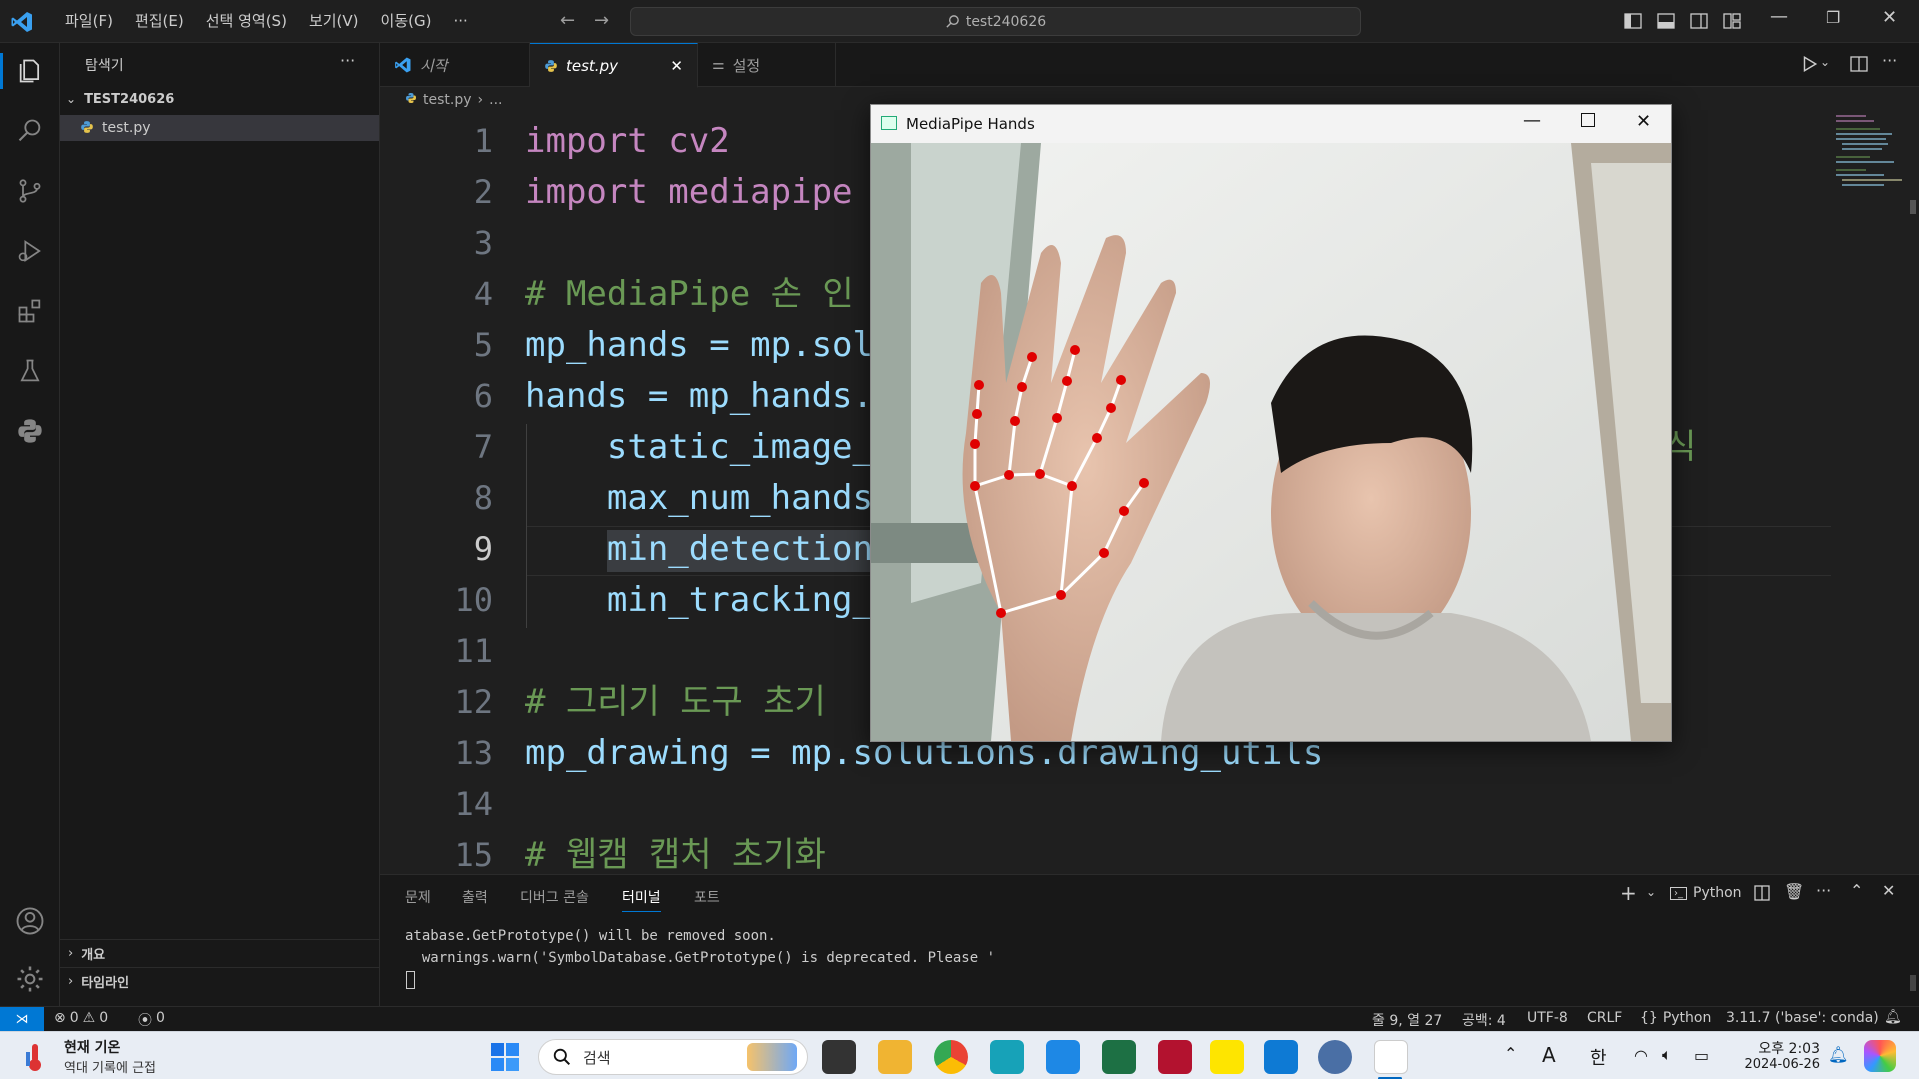 The width and height of the screenshot is (1919, 1079). What do you see at coordinates (418, 897) in the screenshot?
I see `panel-tab-problems: 문제` at bounding box center [418, 897].